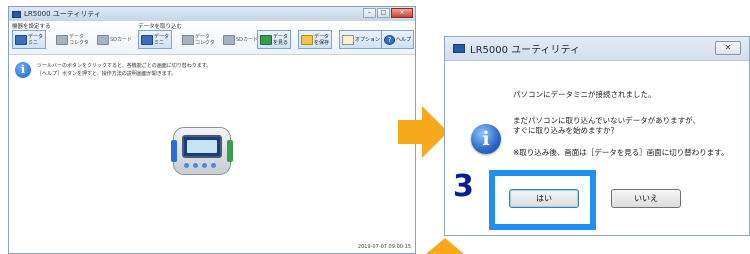  I want to click on toolbar-button-help: ? ヘルプ, so click(398, 39).